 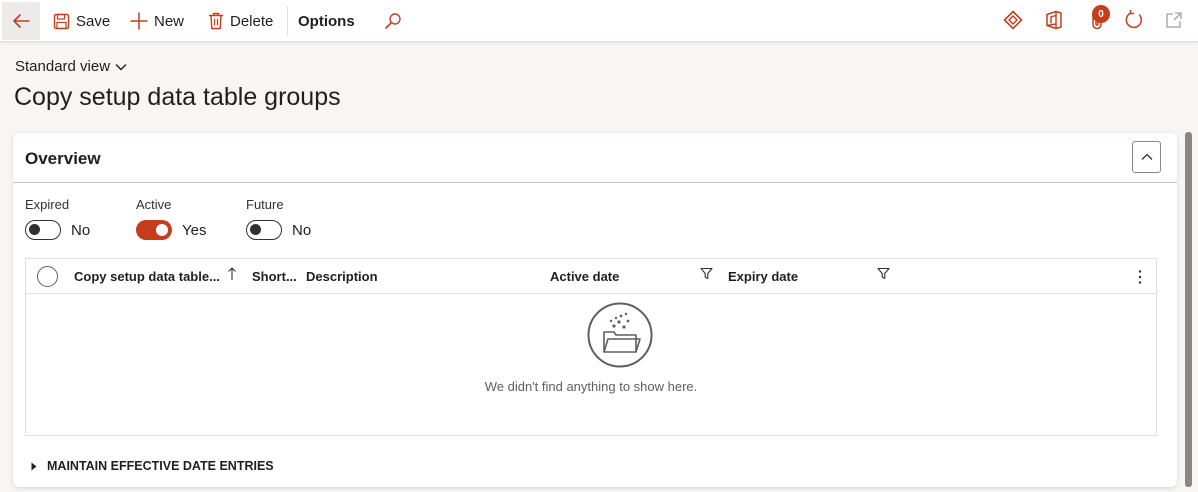 I want to click on action-pane: Save New Delete Options 0, so click(x=599, y=21).